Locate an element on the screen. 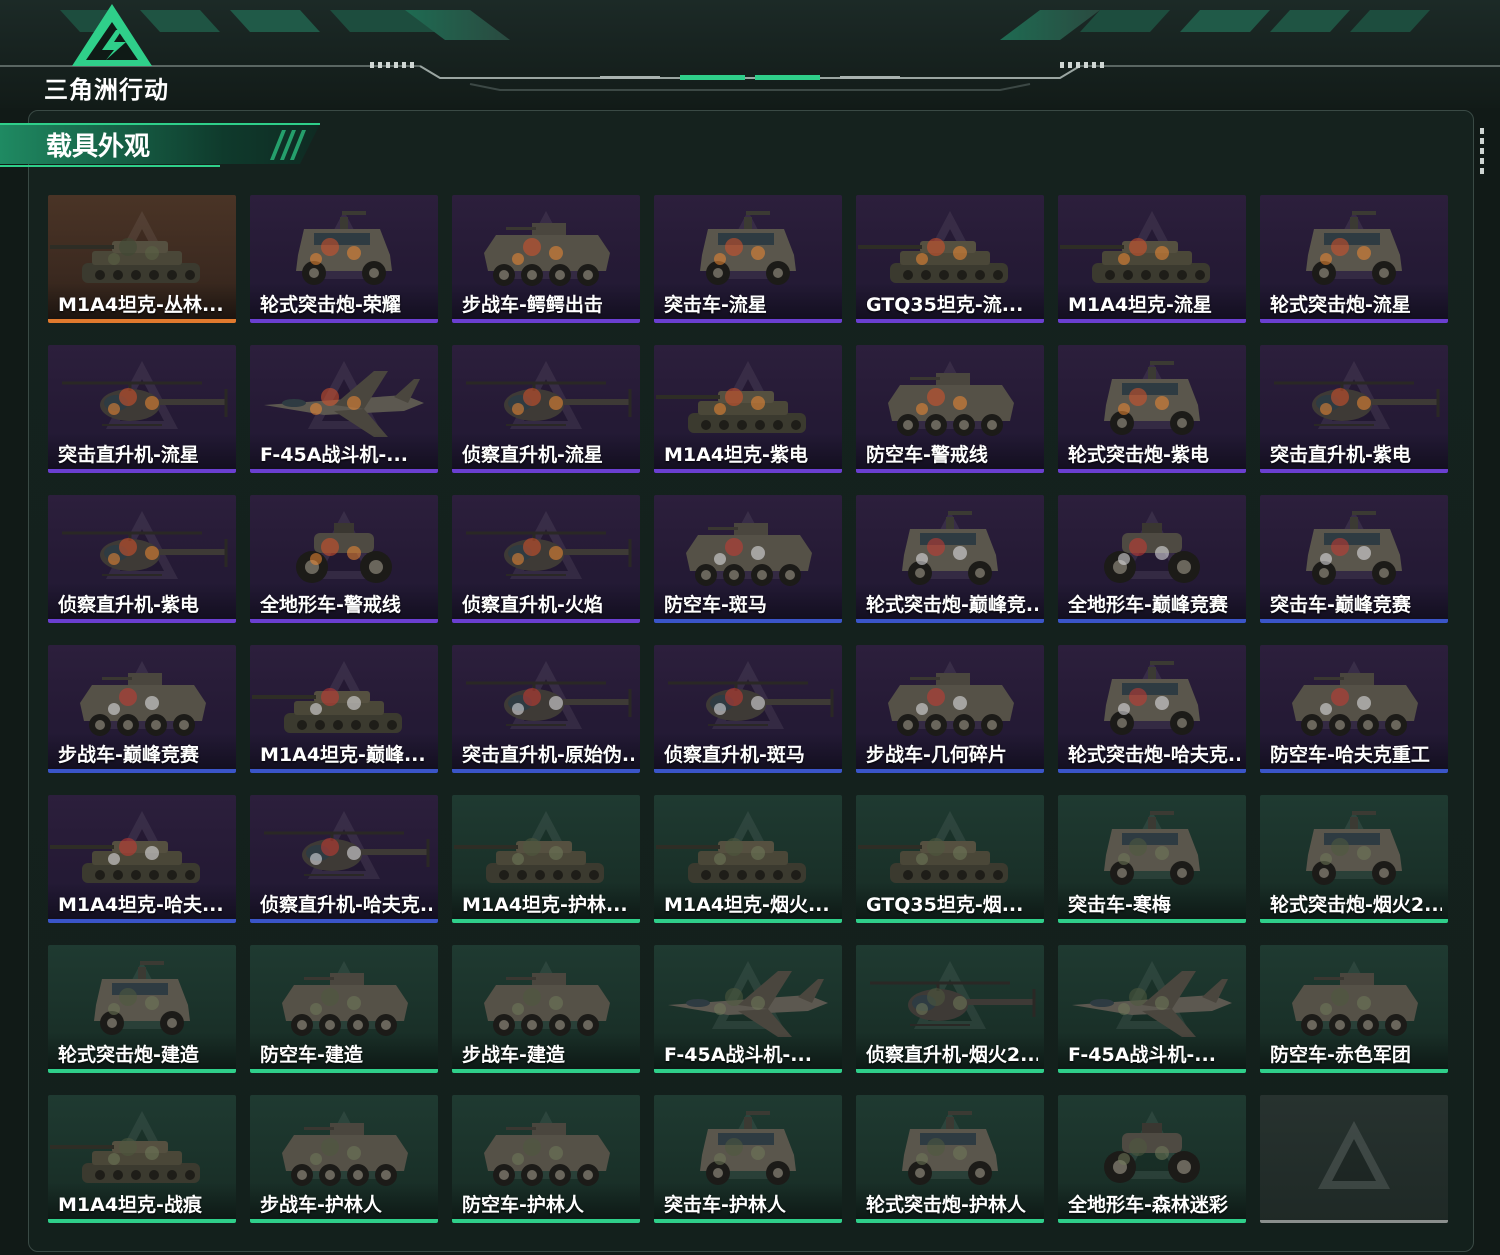 This screenshot has width=1500, height=1255. skin-card: 轮式突击炮-建造 is located at coordinates (142, 1009).